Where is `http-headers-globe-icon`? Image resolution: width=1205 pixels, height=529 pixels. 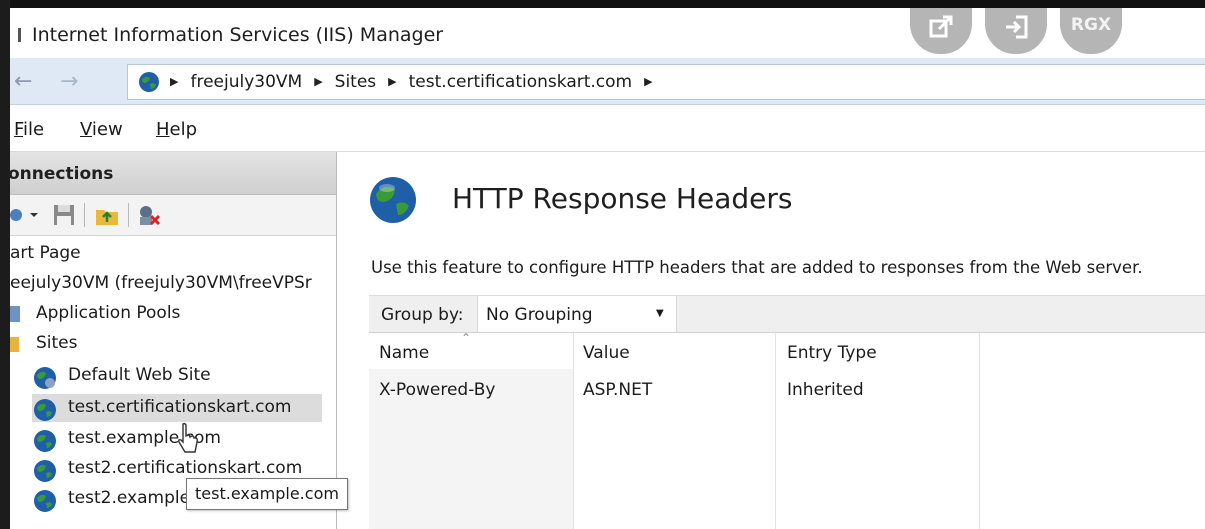
http-headers-globe-icon is located at coordinates (393, 200).